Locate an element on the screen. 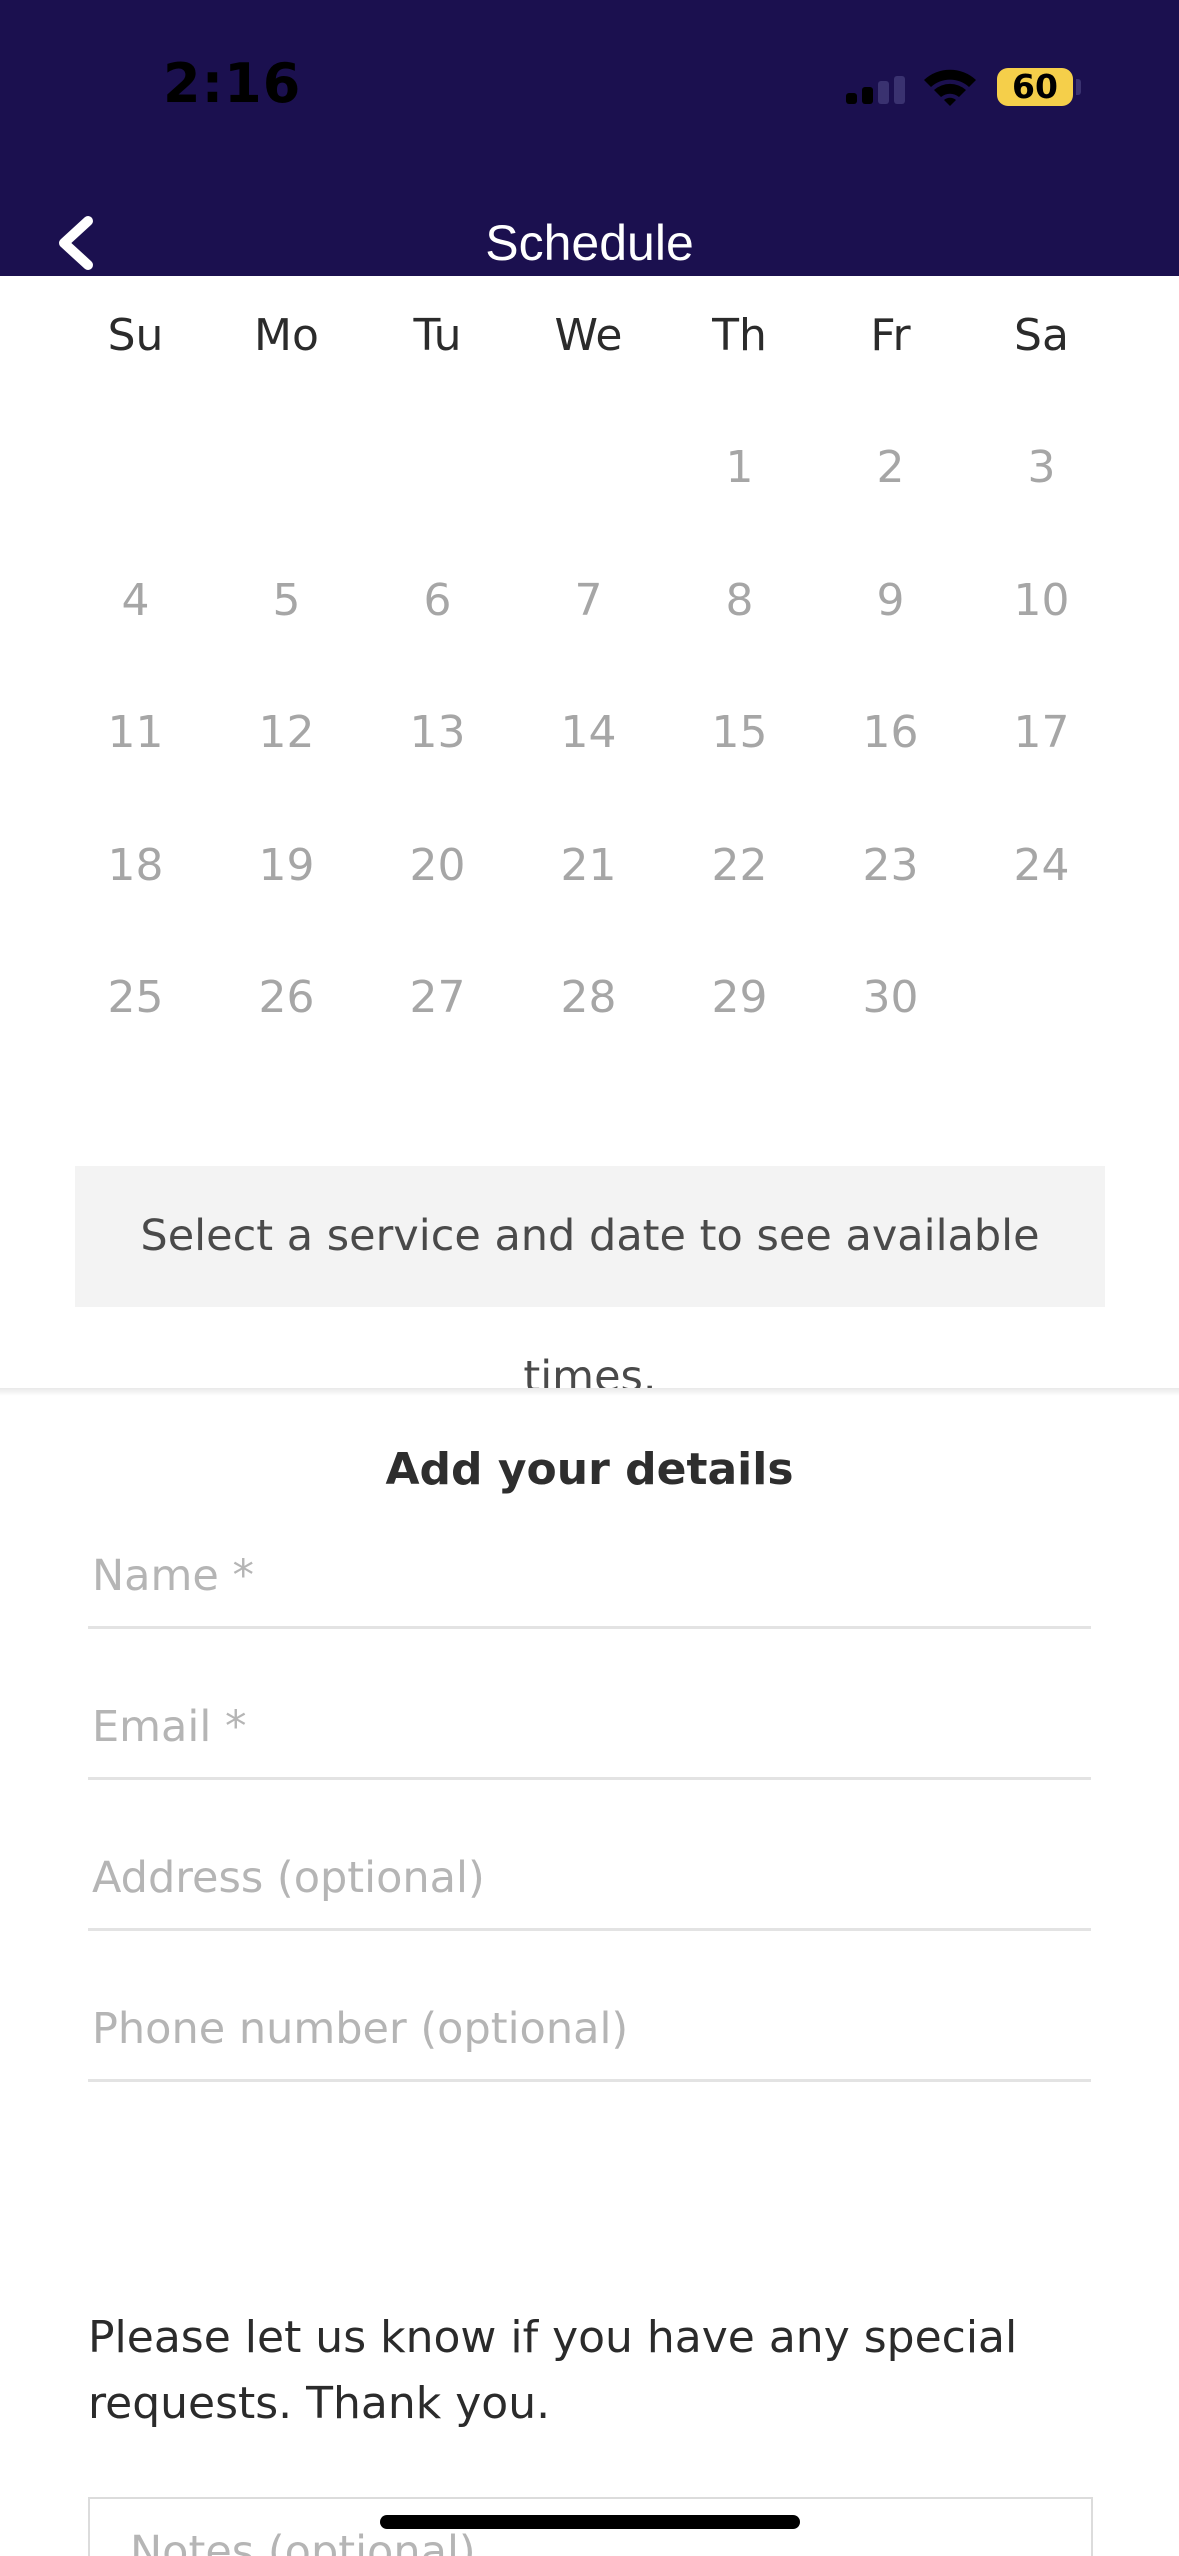 The height and width of the screenshot is (2556, 1179). status-time: 2:16 is located at coordinates (232, 83).